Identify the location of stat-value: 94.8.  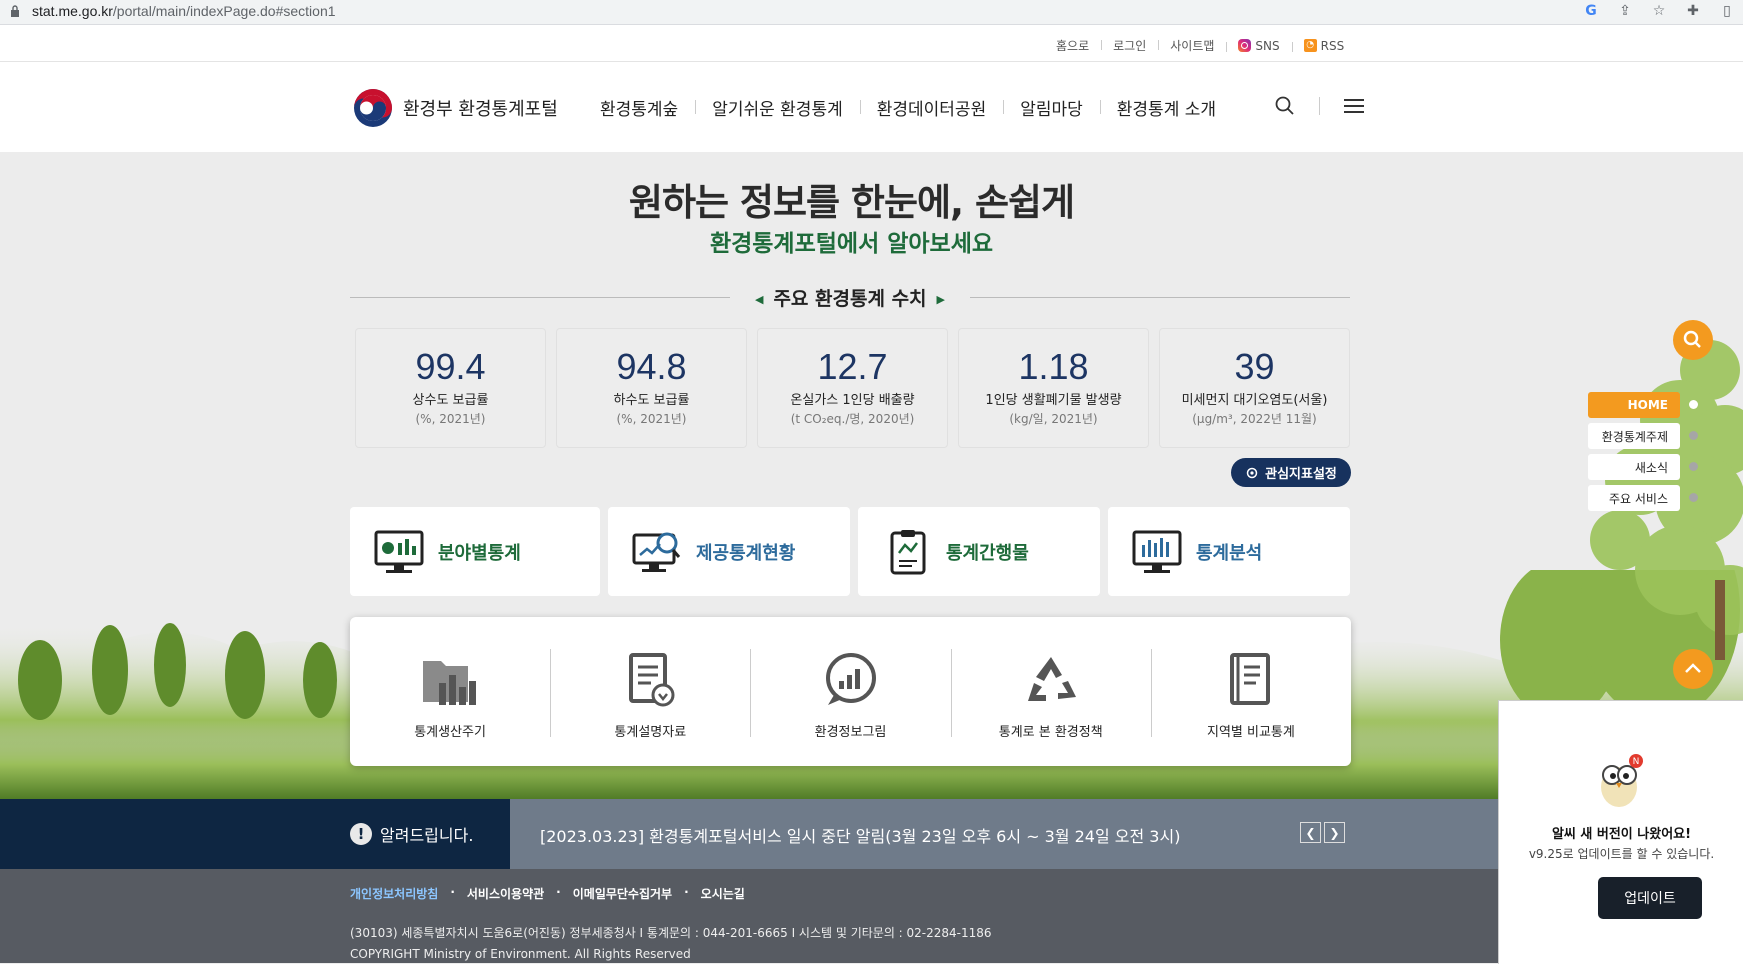
(651, 366).